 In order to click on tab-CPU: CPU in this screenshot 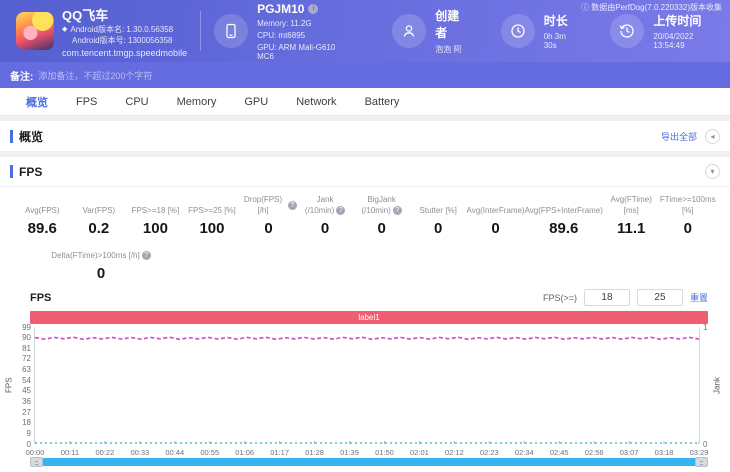, I will do `click(136, 102)`.